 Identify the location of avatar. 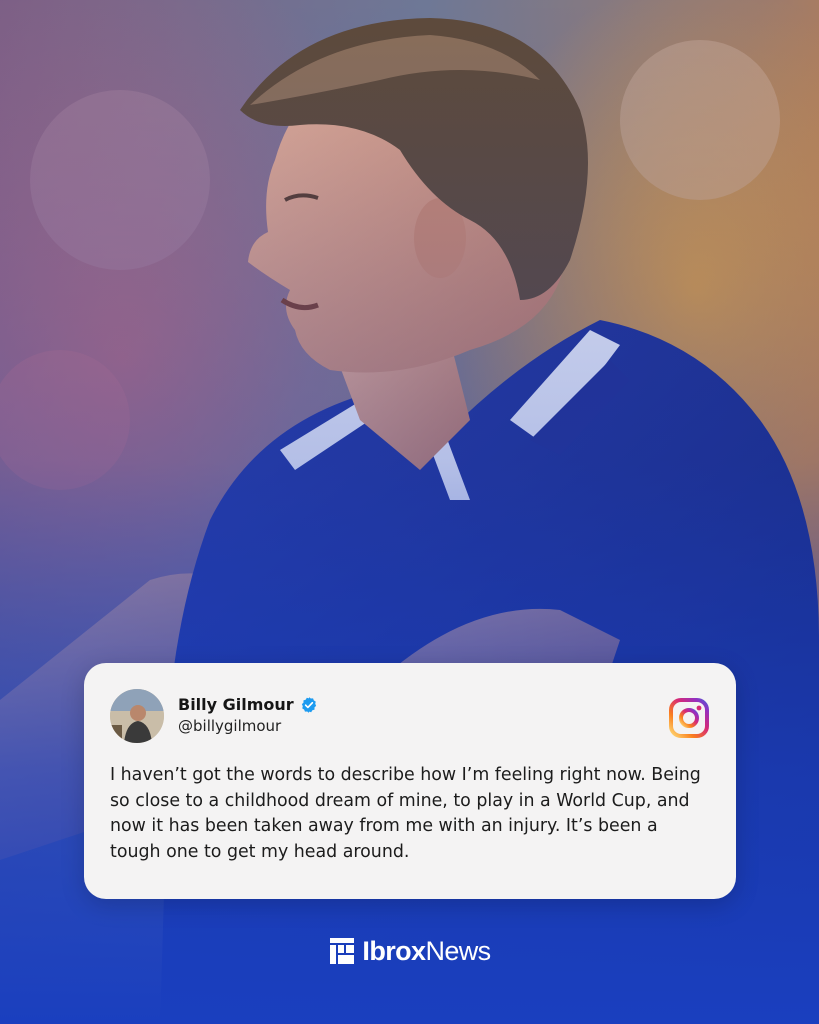
(137, 716).